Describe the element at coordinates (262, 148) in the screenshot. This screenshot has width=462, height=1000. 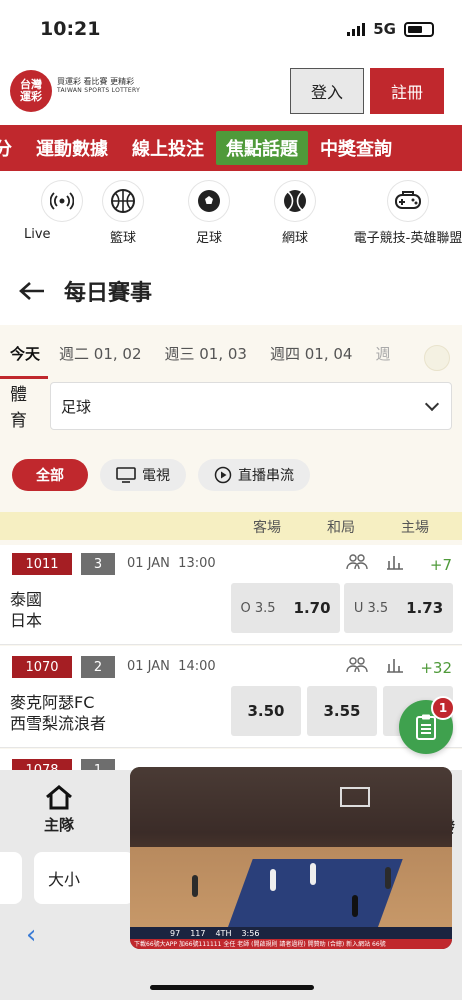
I see `nav-item-focus-topics: 焦點話題` at that location.